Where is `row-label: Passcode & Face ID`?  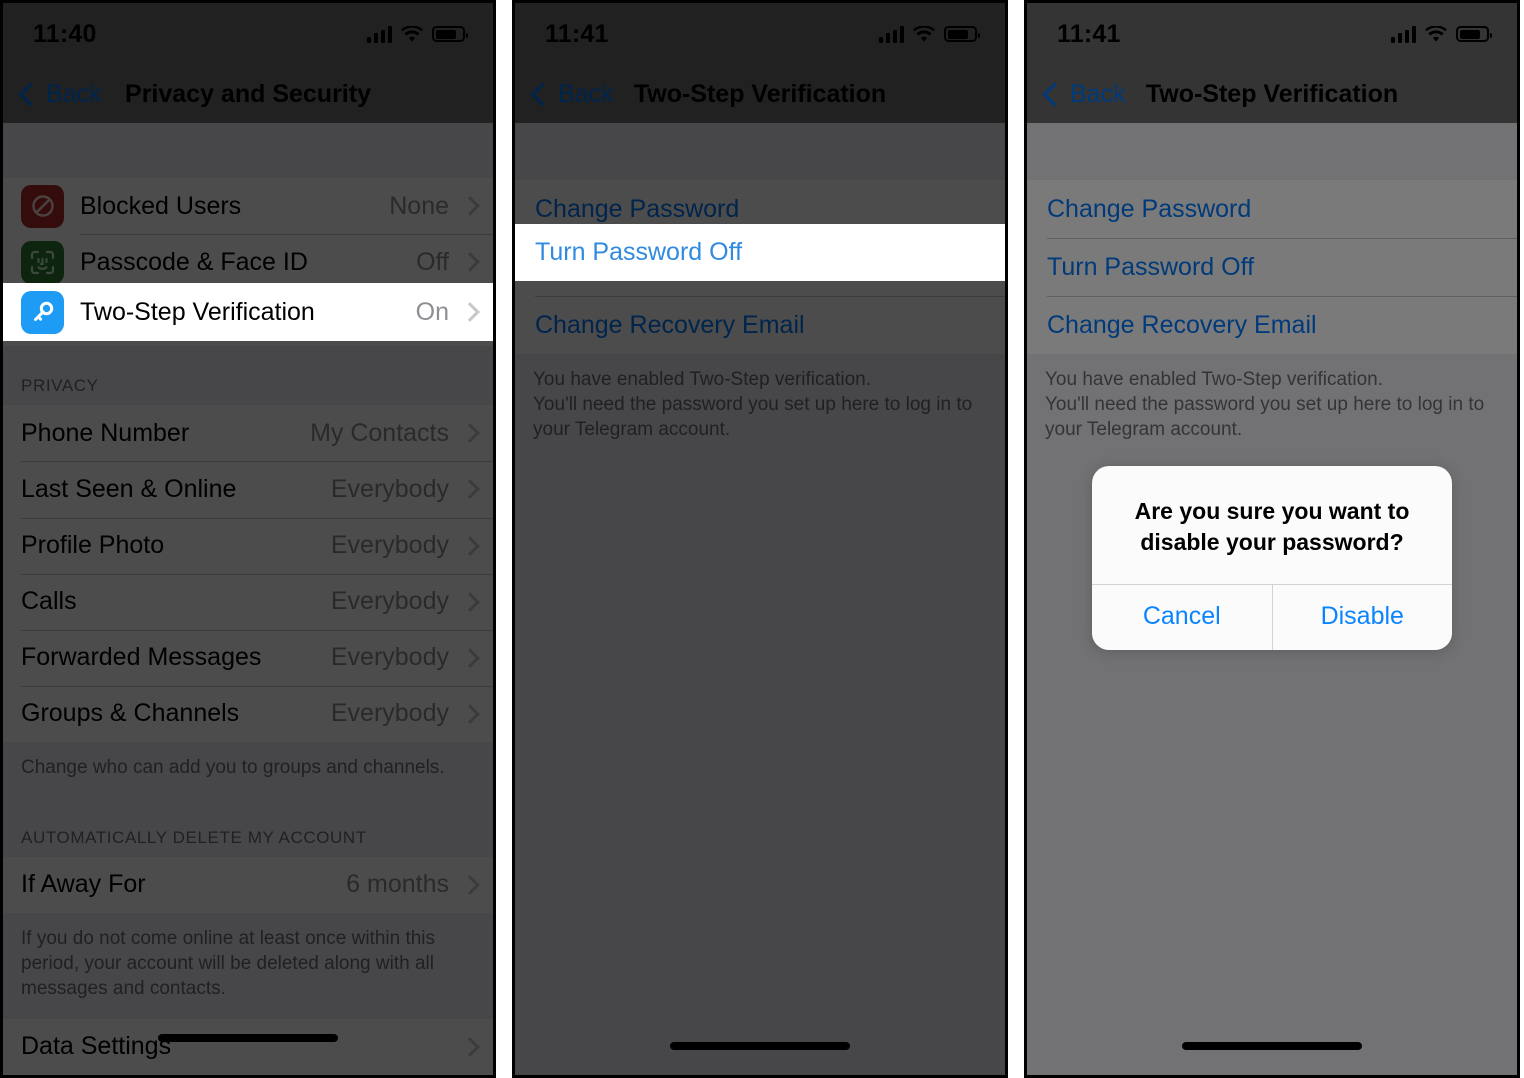 row-label: Passcode & Face ID is located at coordinates (194, 261).